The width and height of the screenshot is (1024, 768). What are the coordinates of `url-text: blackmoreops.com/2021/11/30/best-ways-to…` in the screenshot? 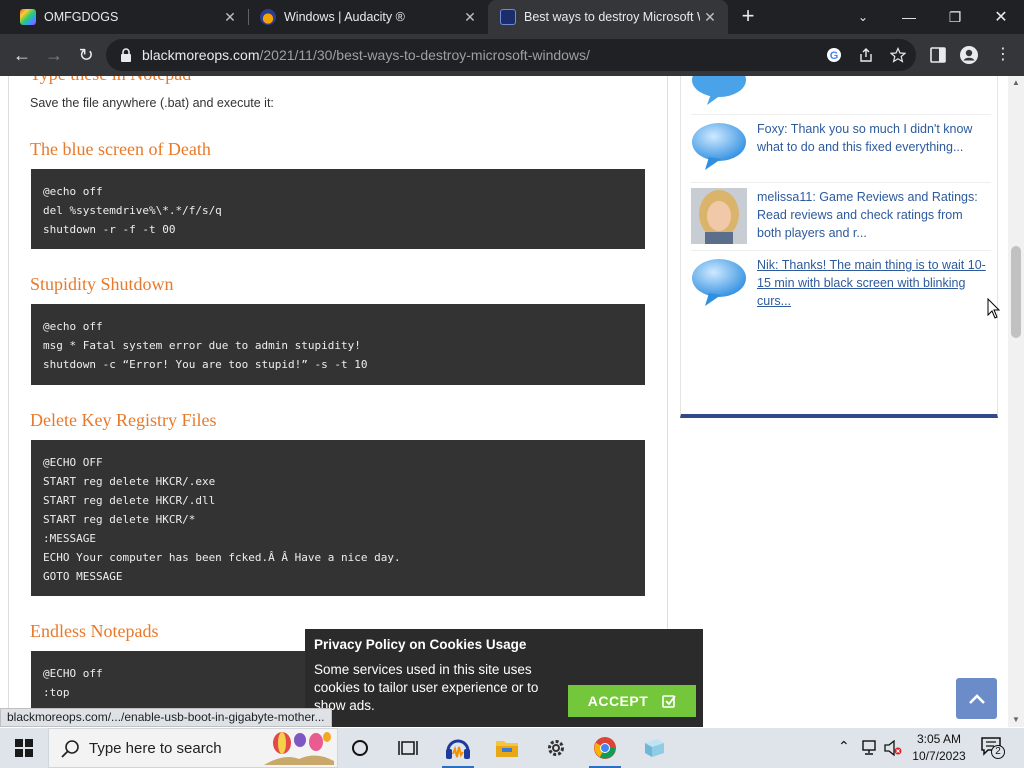 It's located at (366, 55).